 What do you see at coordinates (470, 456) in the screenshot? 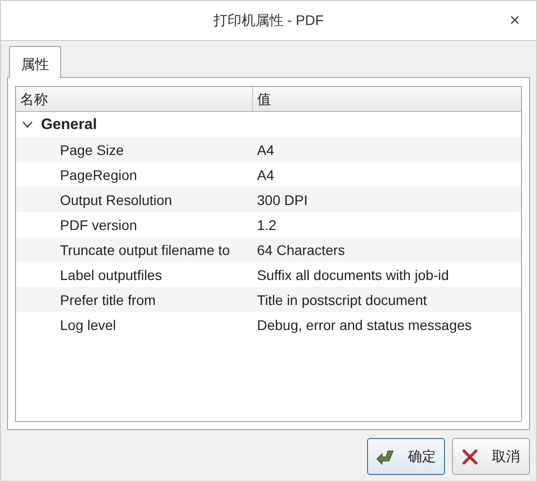
I see `cross-icon` at bounding box center [470, 456].